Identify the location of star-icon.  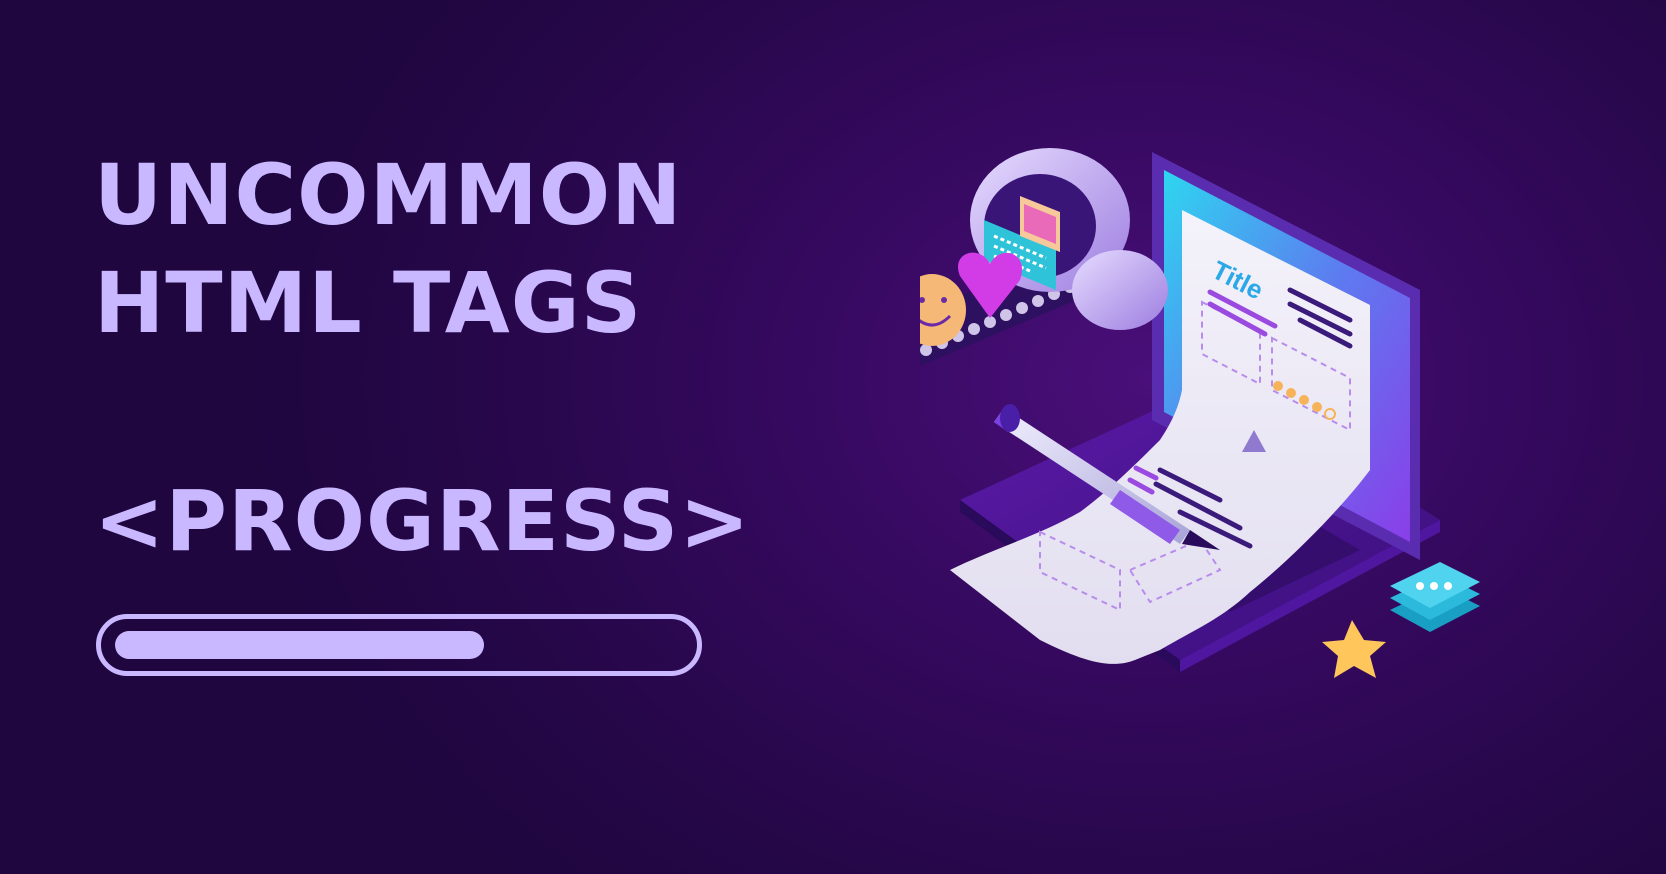
(1354, 649).